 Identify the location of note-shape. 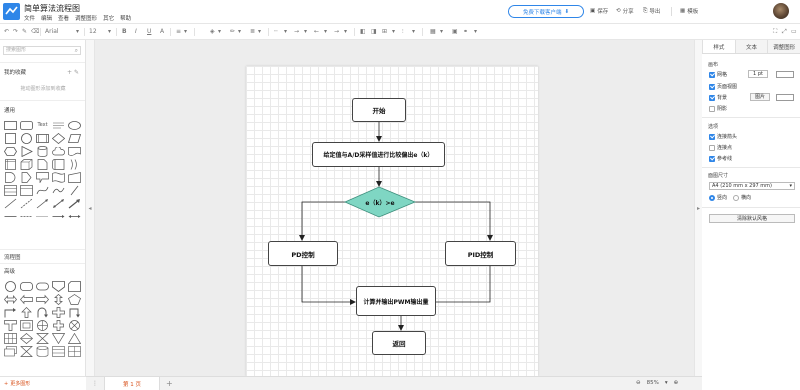
(58, 164).